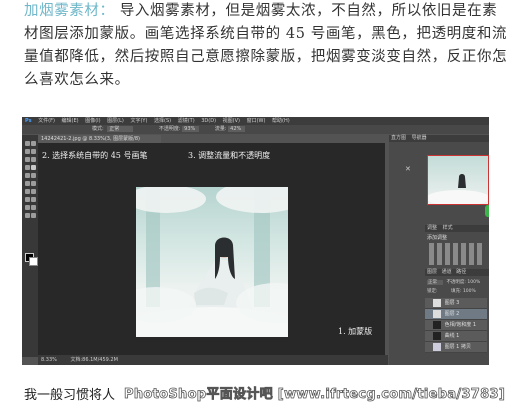  I want to click on navigator-thumbnail, so click(457, 180).